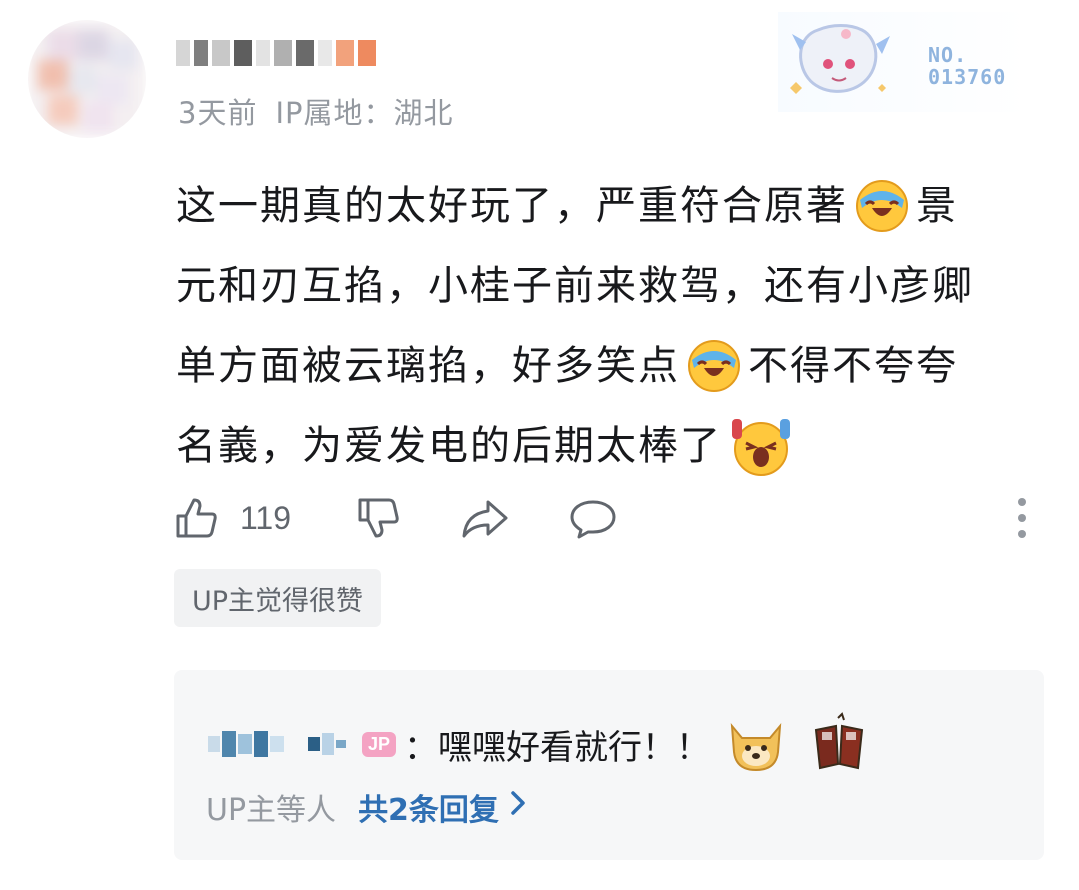 This screenshot has width=1079, height=890. I want to click on reply-text: ：嘿嘿好看就行！！, so click(557, 747).